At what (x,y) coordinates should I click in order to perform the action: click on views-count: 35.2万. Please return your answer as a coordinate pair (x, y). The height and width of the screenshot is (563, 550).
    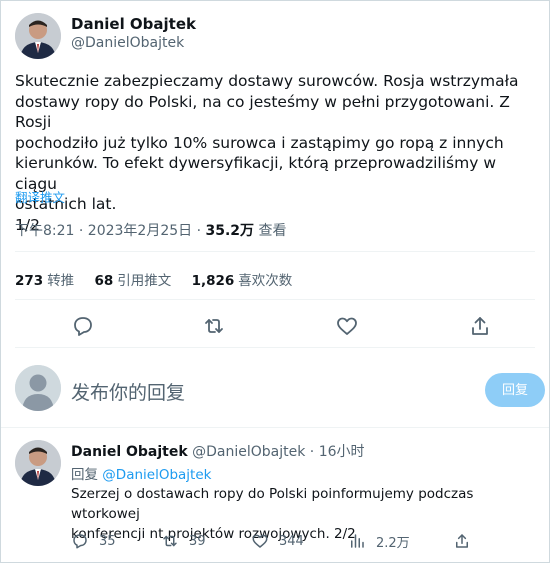
    Looking at the image, I should click on (230, 231).